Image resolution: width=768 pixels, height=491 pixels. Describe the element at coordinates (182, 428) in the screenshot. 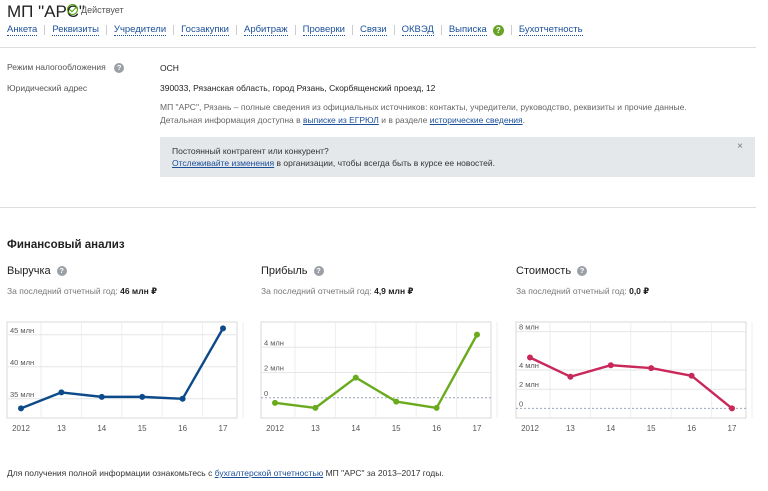

I see `revenue-x-tick-label: 16` at that location.